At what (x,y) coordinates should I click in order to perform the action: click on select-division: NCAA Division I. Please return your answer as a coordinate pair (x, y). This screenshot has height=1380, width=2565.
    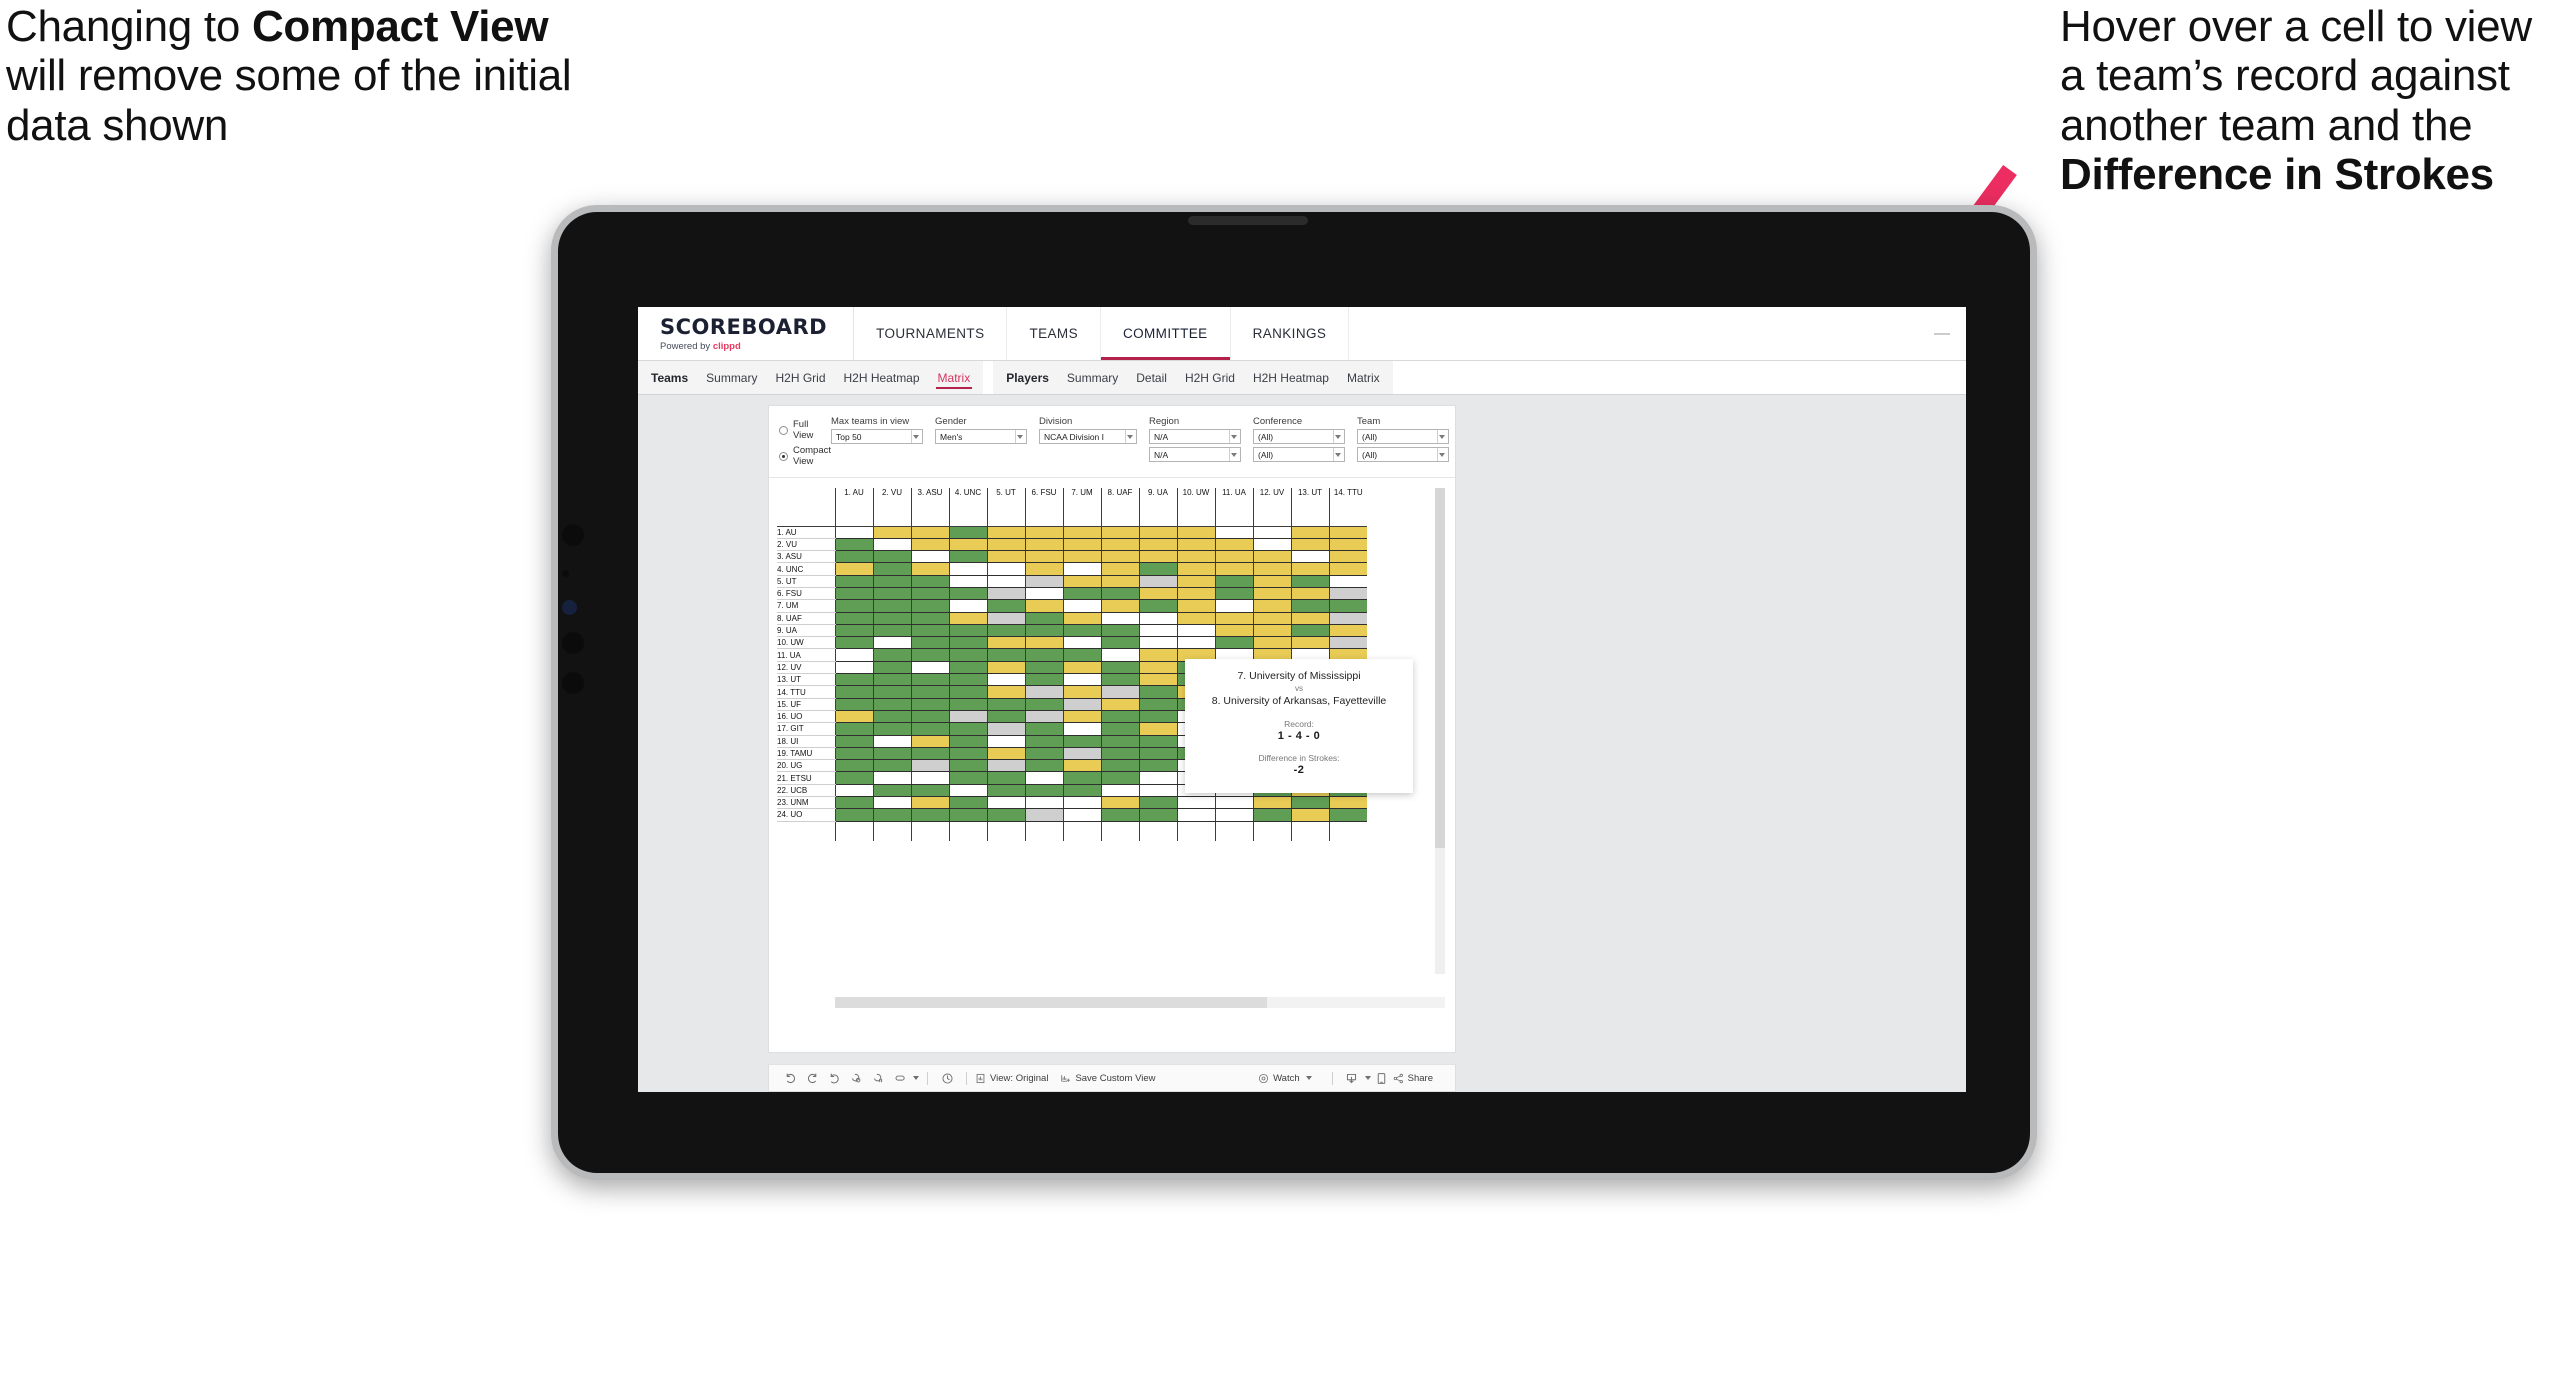
    Looking at the image, I should click on (1088, 436).